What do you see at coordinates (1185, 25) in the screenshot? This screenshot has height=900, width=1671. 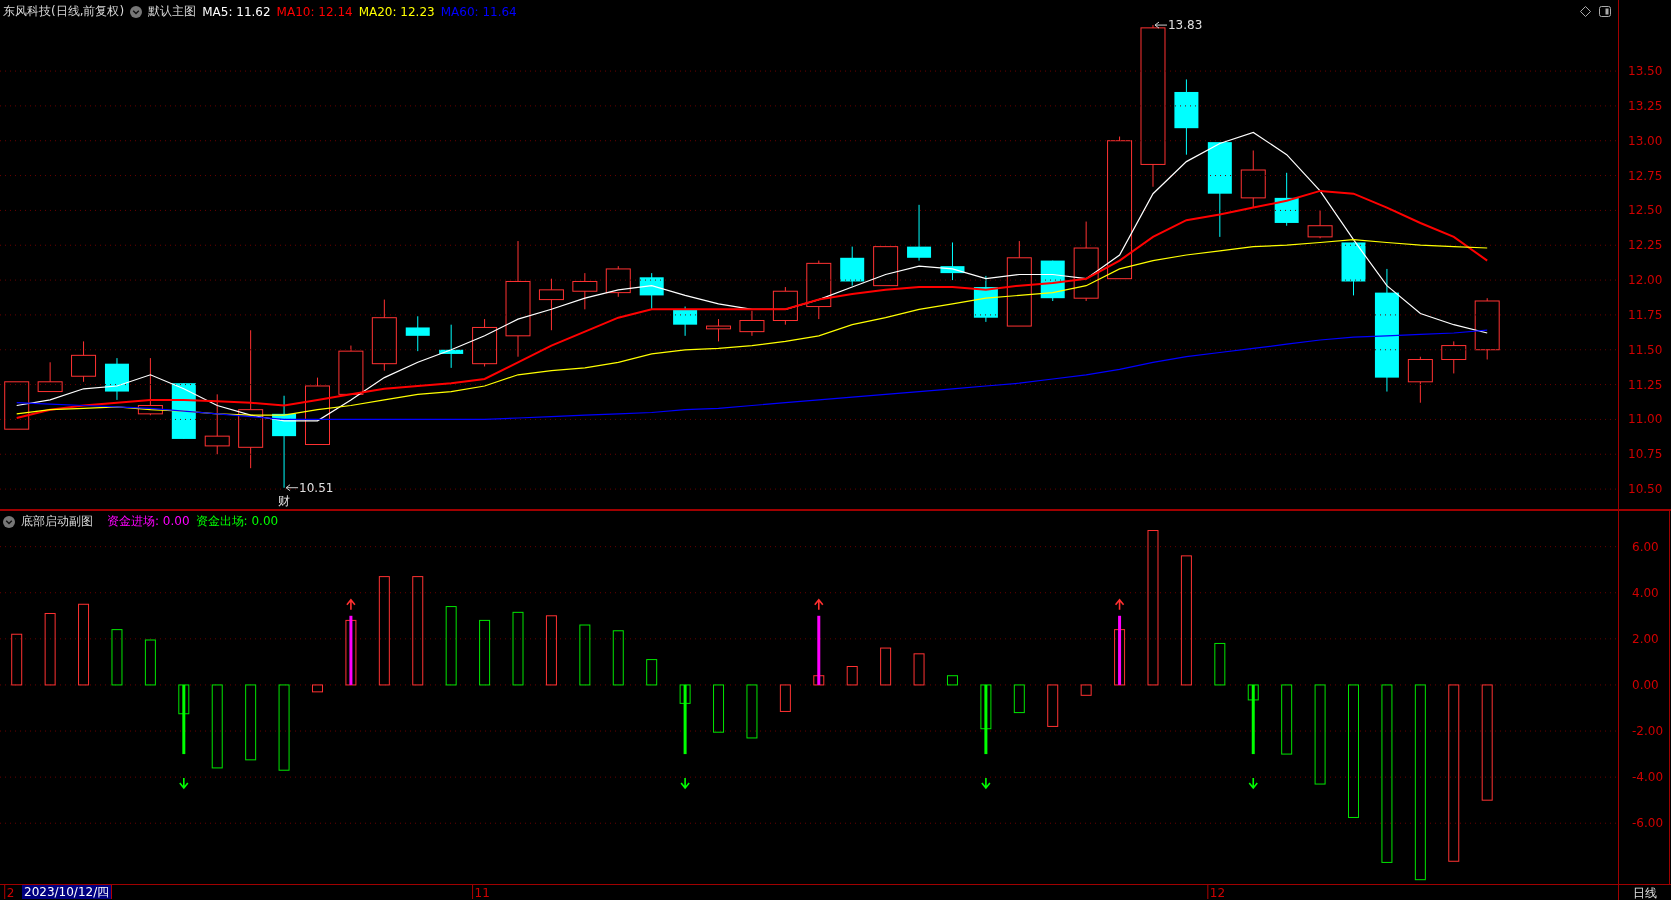 I see `price-label: 13.83` at bounding box center [1185, 25].